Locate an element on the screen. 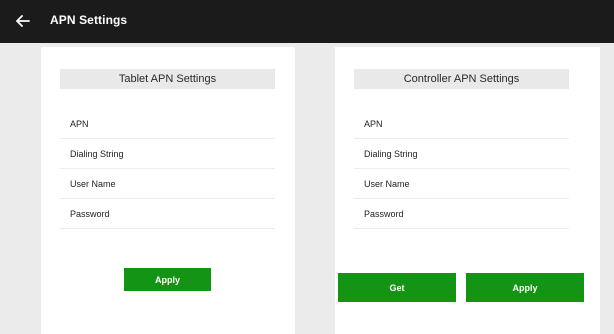  tablet-password-field: Password is located at coordinates (167, 214).